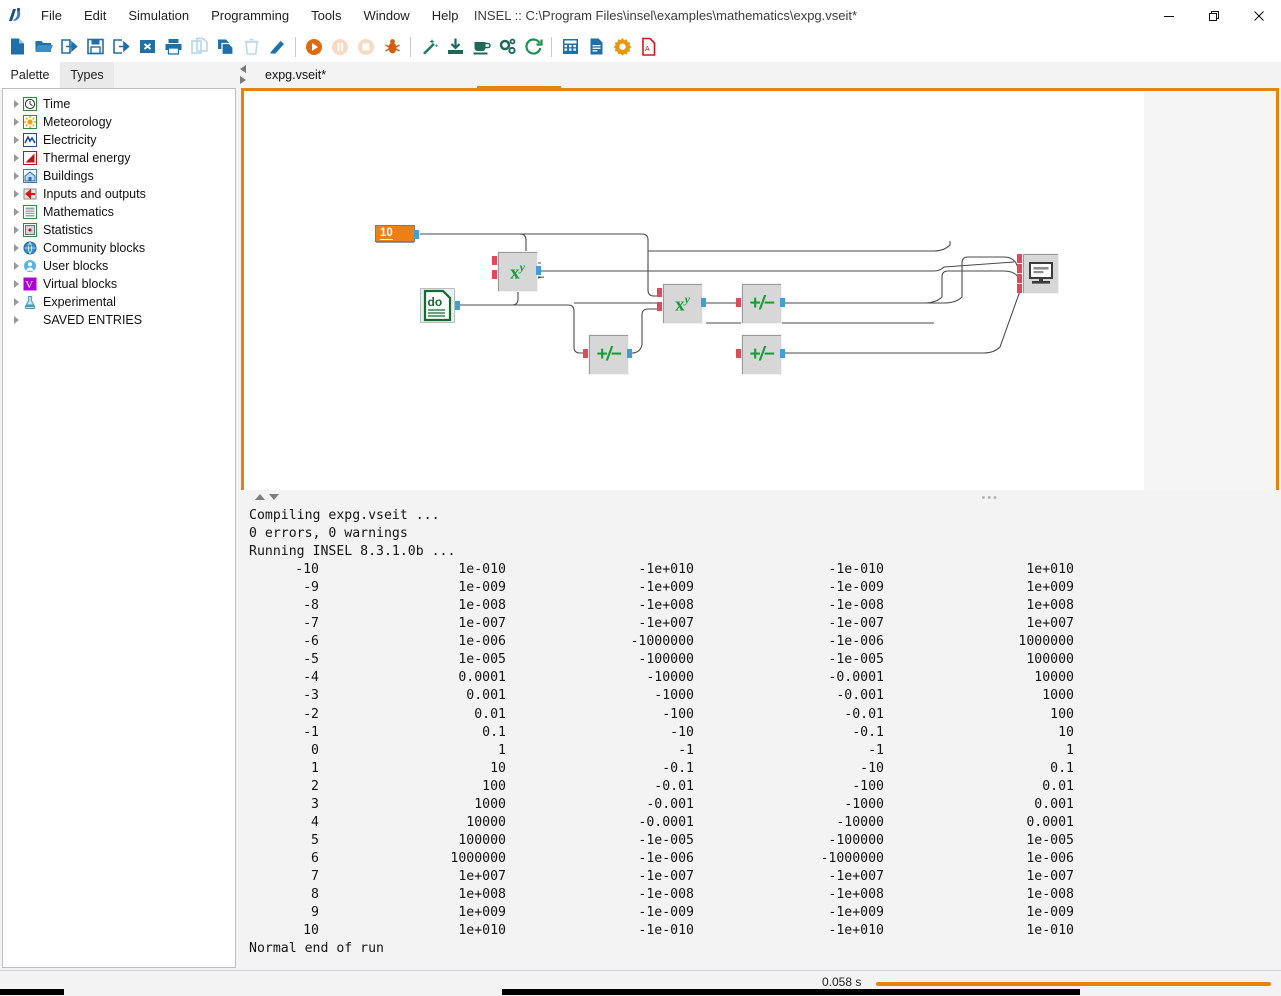 This screenshot has height=996, width=1281. I want to click on tree-item-electricity: Electricity, so click(119, 140).